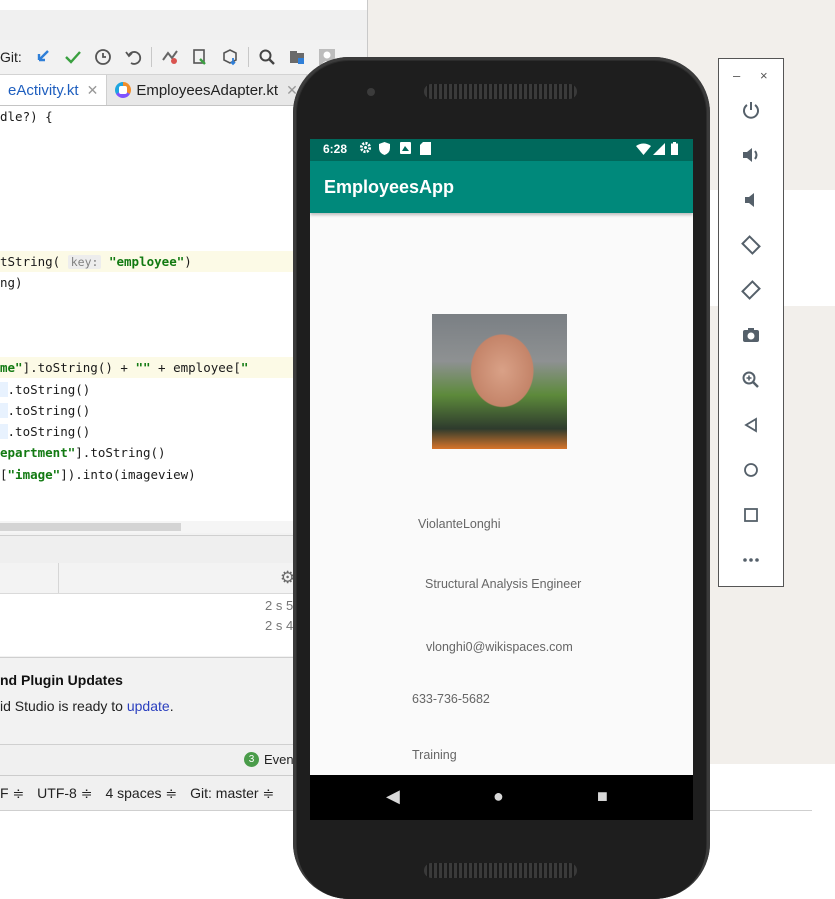 Image resolution: width=835 pixels, height=899 pixels. I want to click on compare-icon, so click(170, 57).